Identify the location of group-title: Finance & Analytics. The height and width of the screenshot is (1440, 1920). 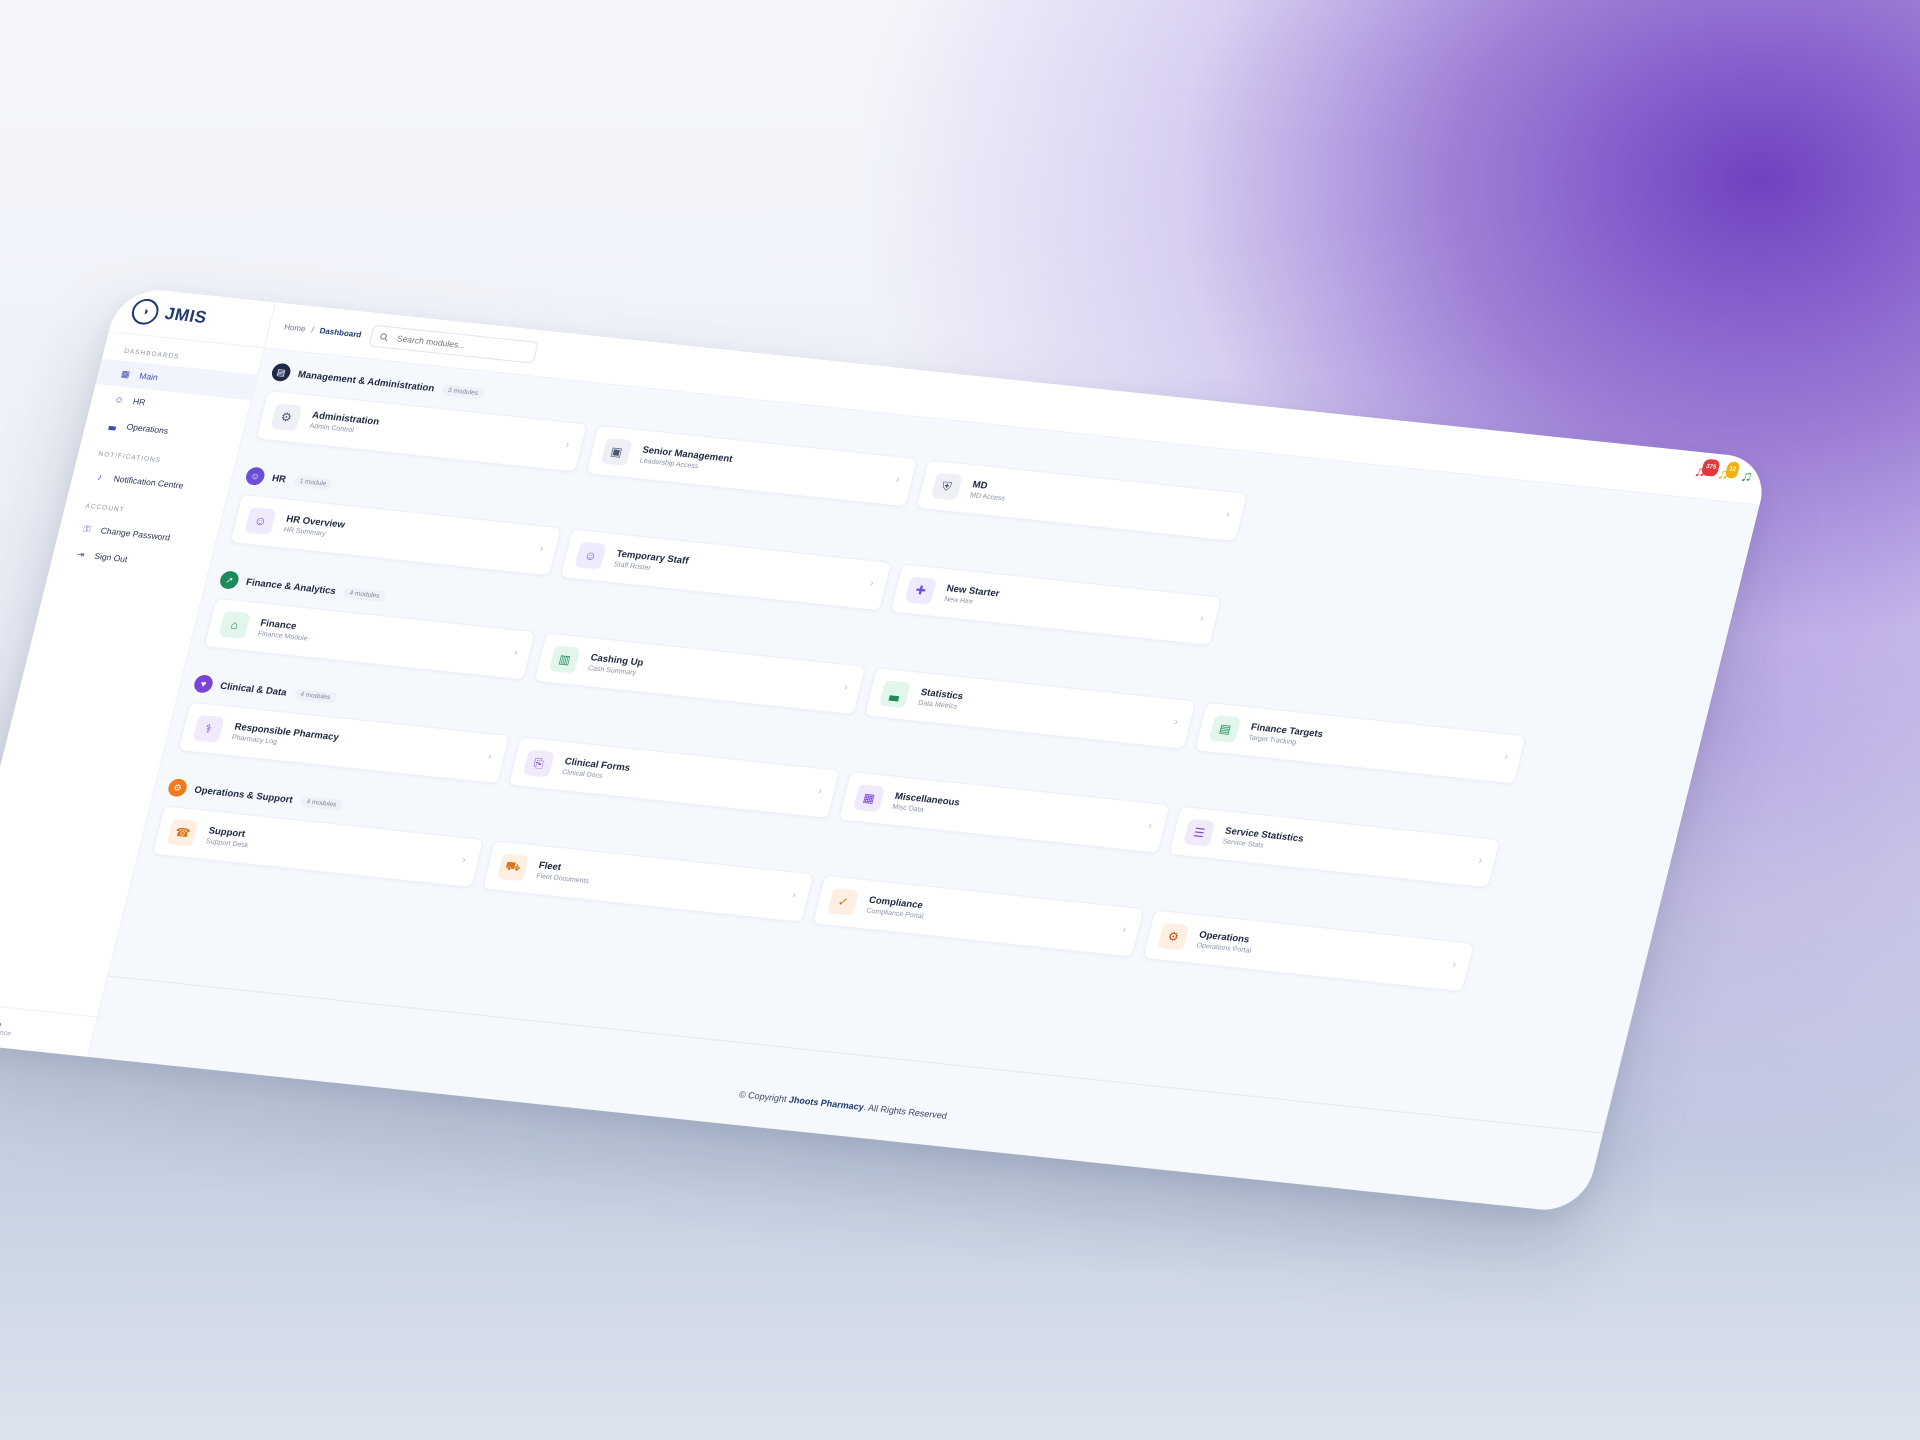
(291, 586).